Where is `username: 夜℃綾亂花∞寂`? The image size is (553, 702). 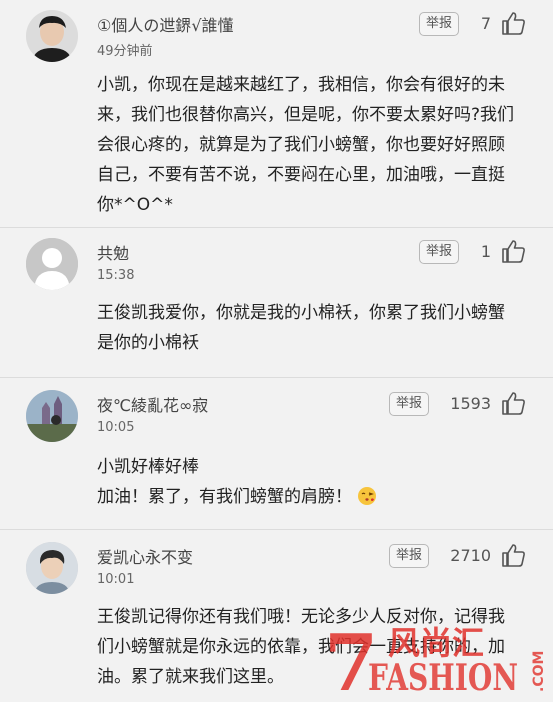
username: 夜℃綾亂花∞寂 is located at coordinates (152, 404).